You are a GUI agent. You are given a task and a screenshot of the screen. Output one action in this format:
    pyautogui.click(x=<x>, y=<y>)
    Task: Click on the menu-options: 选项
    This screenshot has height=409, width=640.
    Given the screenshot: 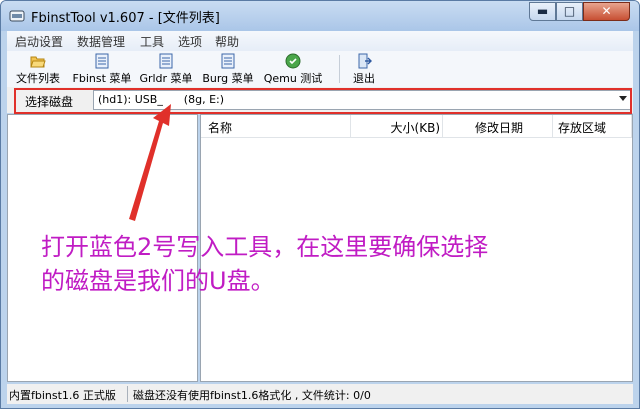 What is the action you would take?
    pyautogui.click(x=190, y=41)
    